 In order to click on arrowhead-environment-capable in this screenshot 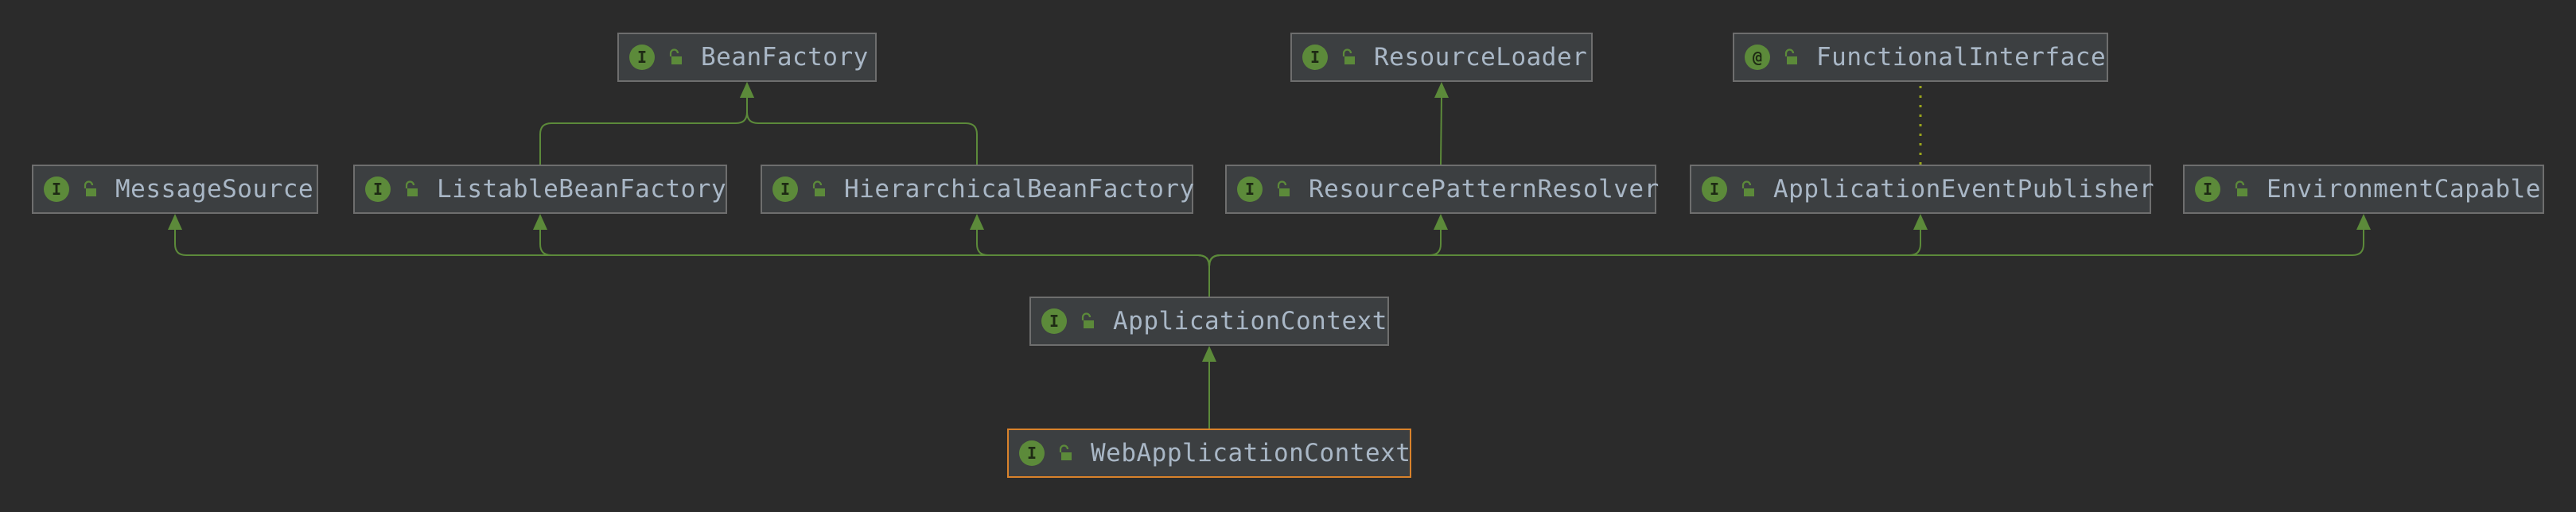, I will do `click(2363, 222)`.